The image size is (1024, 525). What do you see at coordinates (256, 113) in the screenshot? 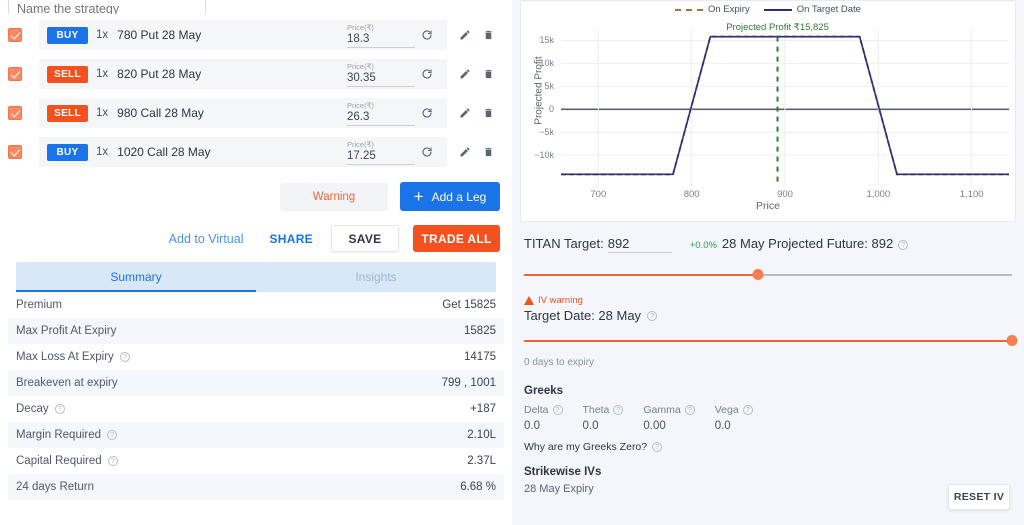
I see `table-row: SELL 1x 980 Call 28 May Price(₹) 26.3` at bounding box center [256, 113].